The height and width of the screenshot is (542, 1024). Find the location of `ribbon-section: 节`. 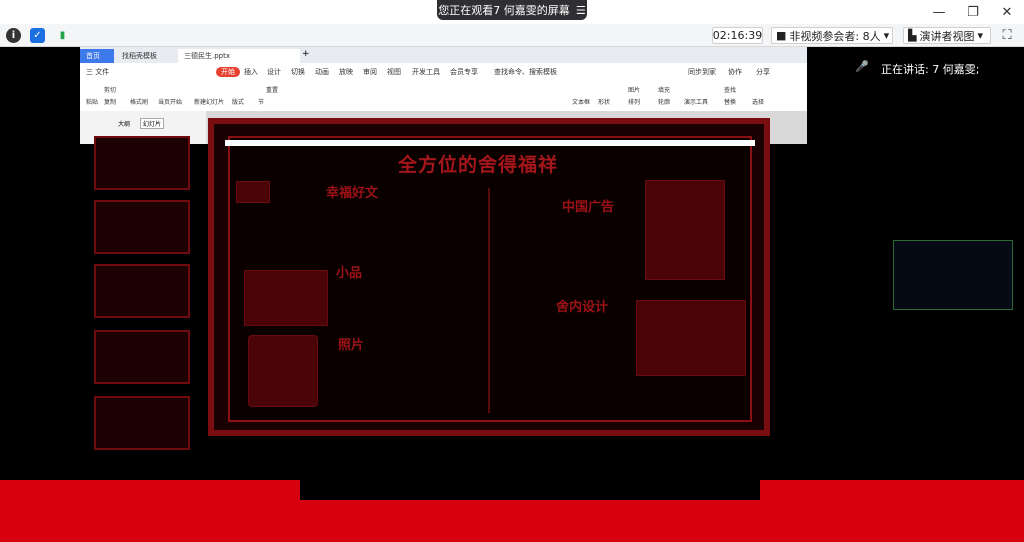

ribbon-section: 节 is located at coordinates (261, 101).